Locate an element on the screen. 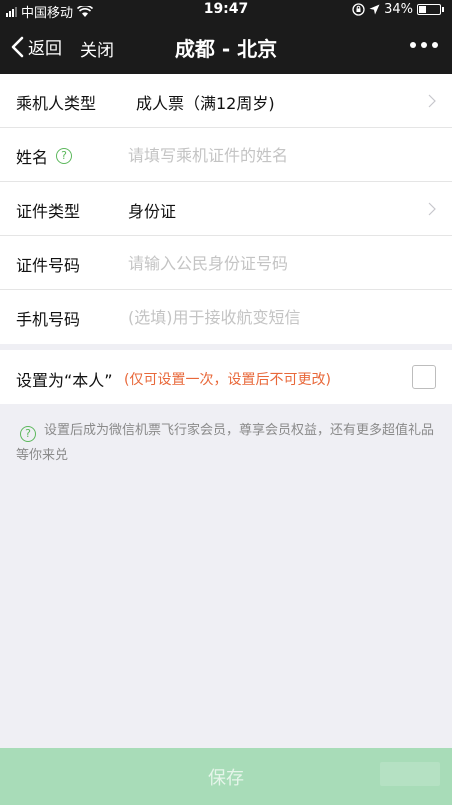 Image resolution: width=452 pixels, height=805 pixels. phone-input is located at coordinates (278, 317).